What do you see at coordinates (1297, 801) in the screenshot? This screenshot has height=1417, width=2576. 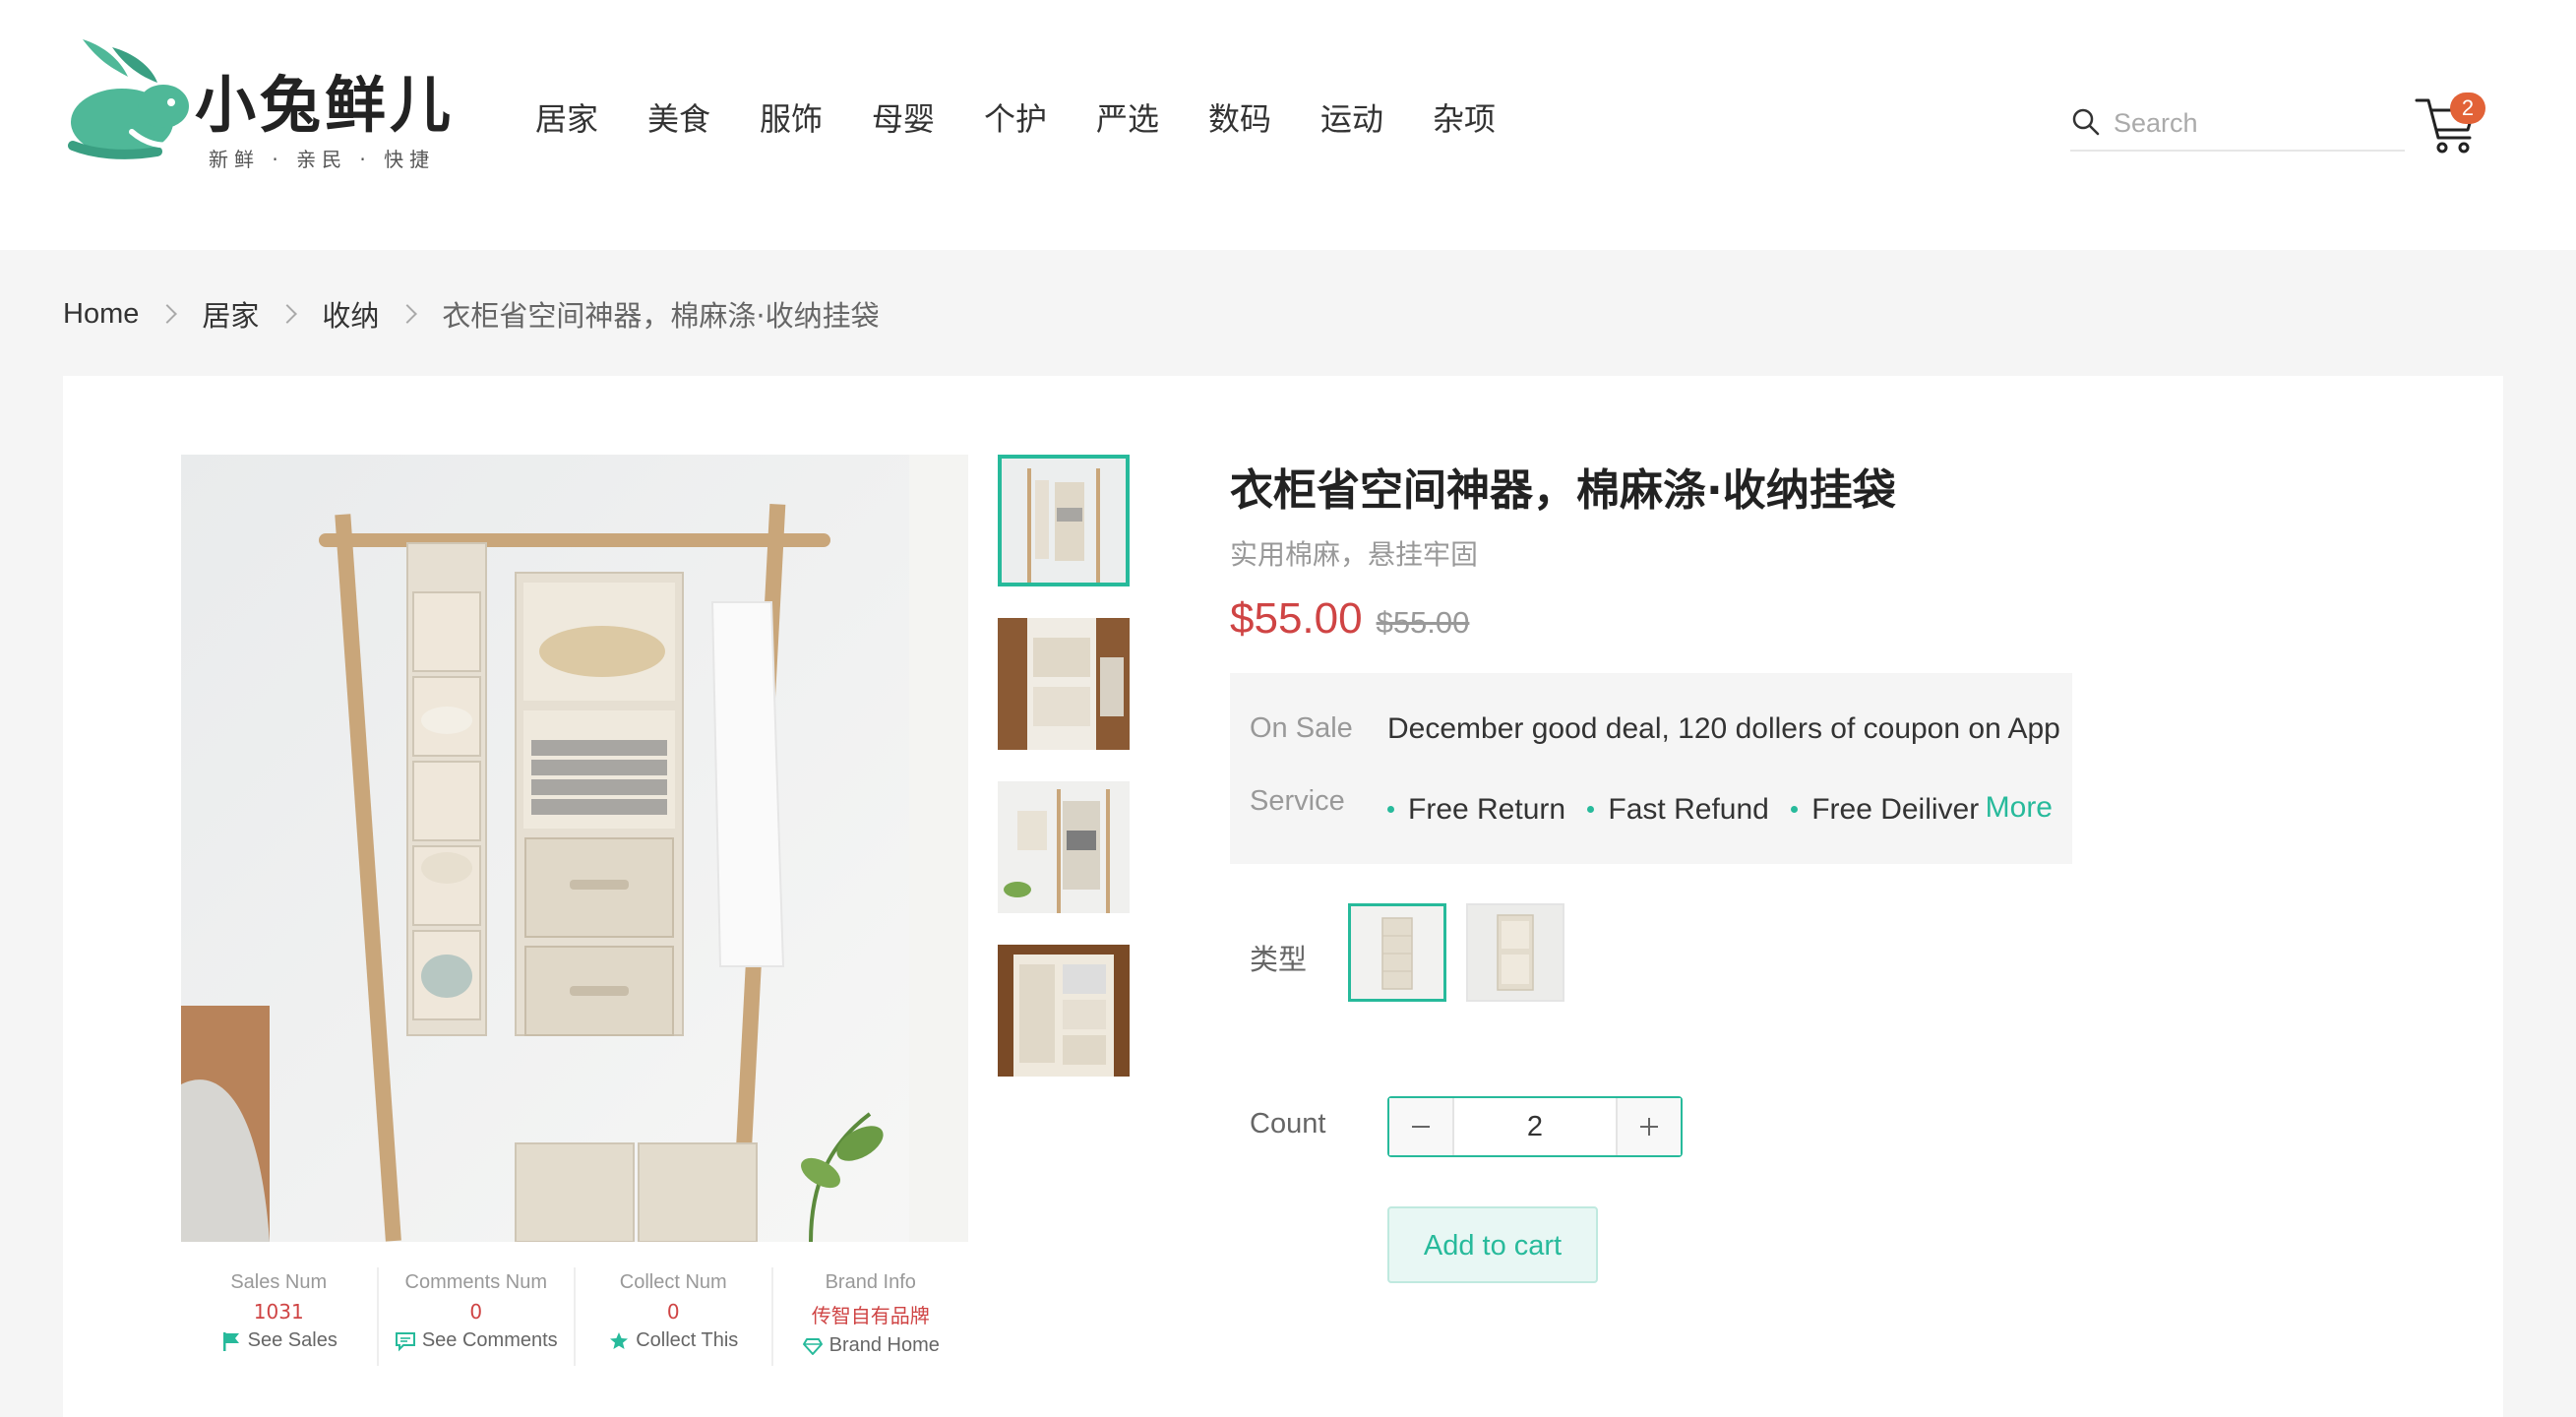 I see `service-label: Service` at bounding box center [1297, 801].